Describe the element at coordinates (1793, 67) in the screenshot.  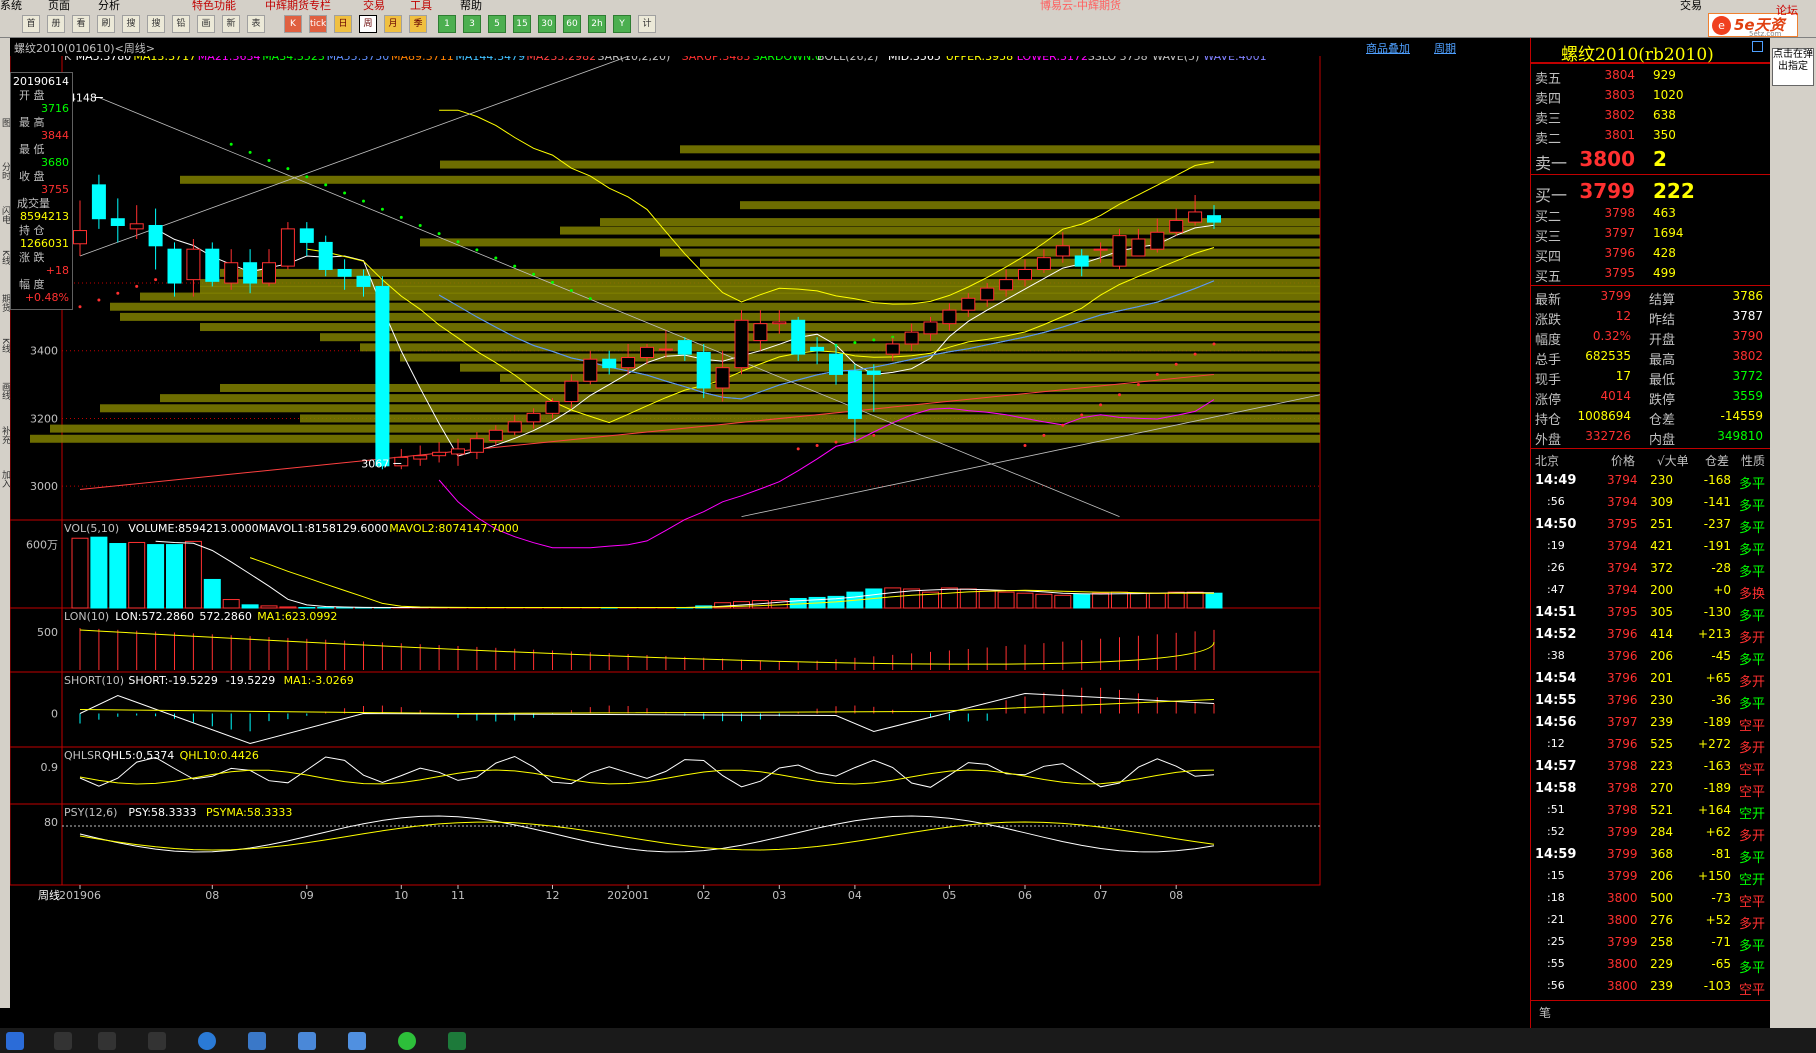
I see `popup-hint: 点击在弹出指定` at that location.